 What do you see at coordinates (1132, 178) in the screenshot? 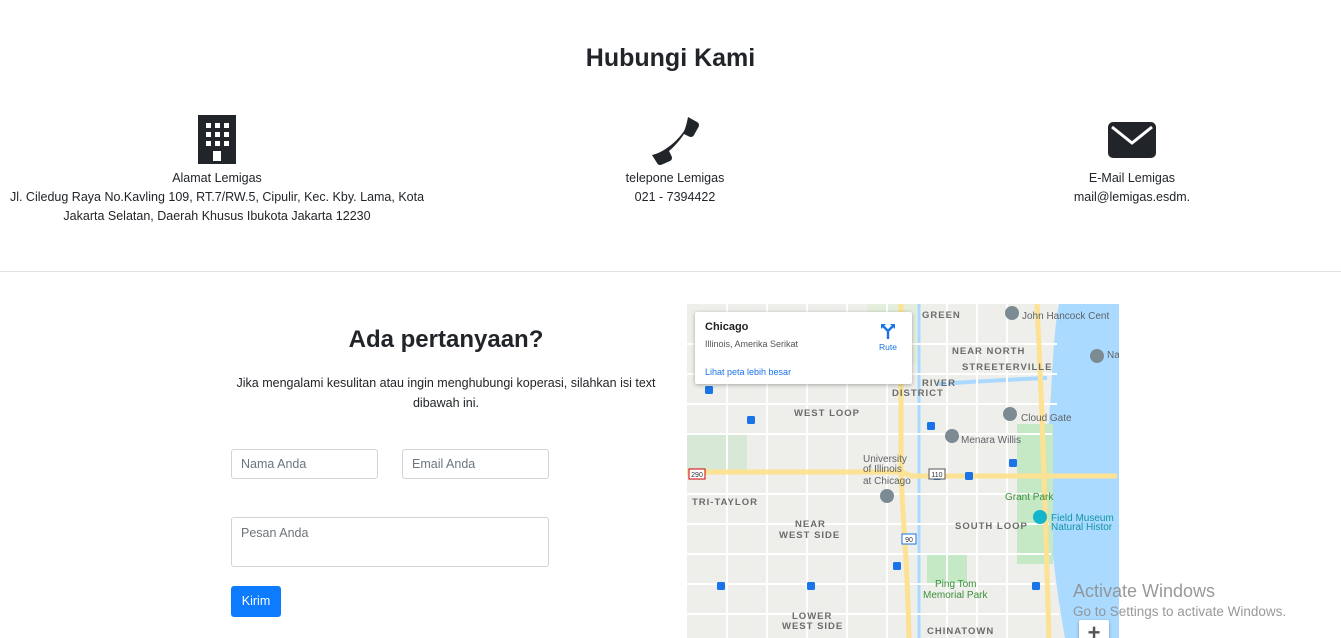
I see `email-label: E-Mail Lemigas` at bounding box center [1132, 178].